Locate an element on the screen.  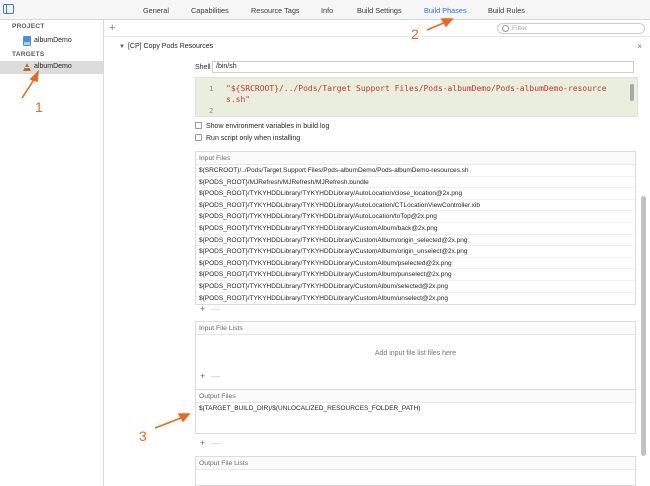
env-vars-checkbox is located at coordinates (198, 125).